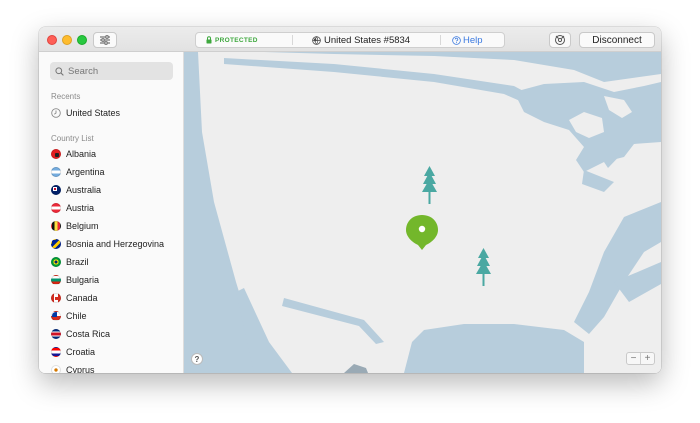 The height and width of the screenshot is (423, 700). Describe the element at coordinates (56, 334) in the screenshot. I see `costa-rica-flag-icon` at that location.